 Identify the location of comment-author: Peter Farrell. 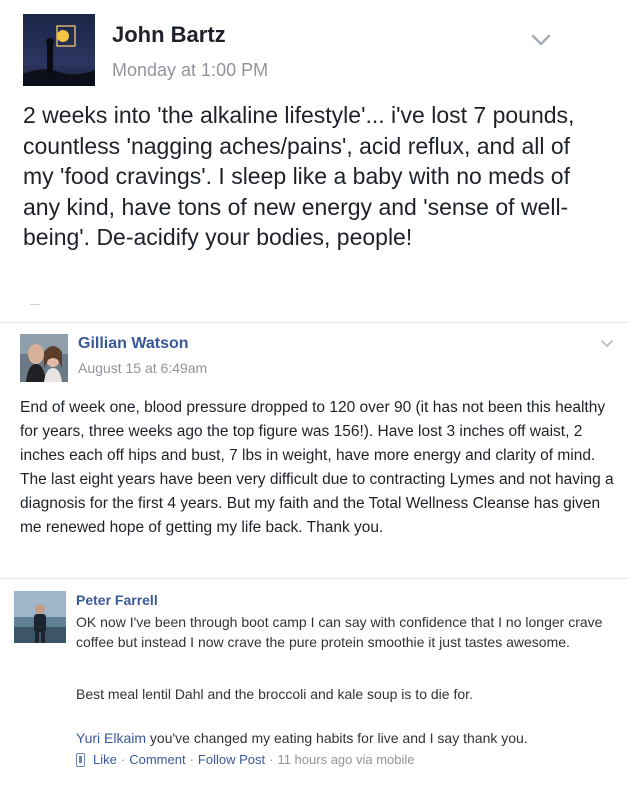
(117, 600).